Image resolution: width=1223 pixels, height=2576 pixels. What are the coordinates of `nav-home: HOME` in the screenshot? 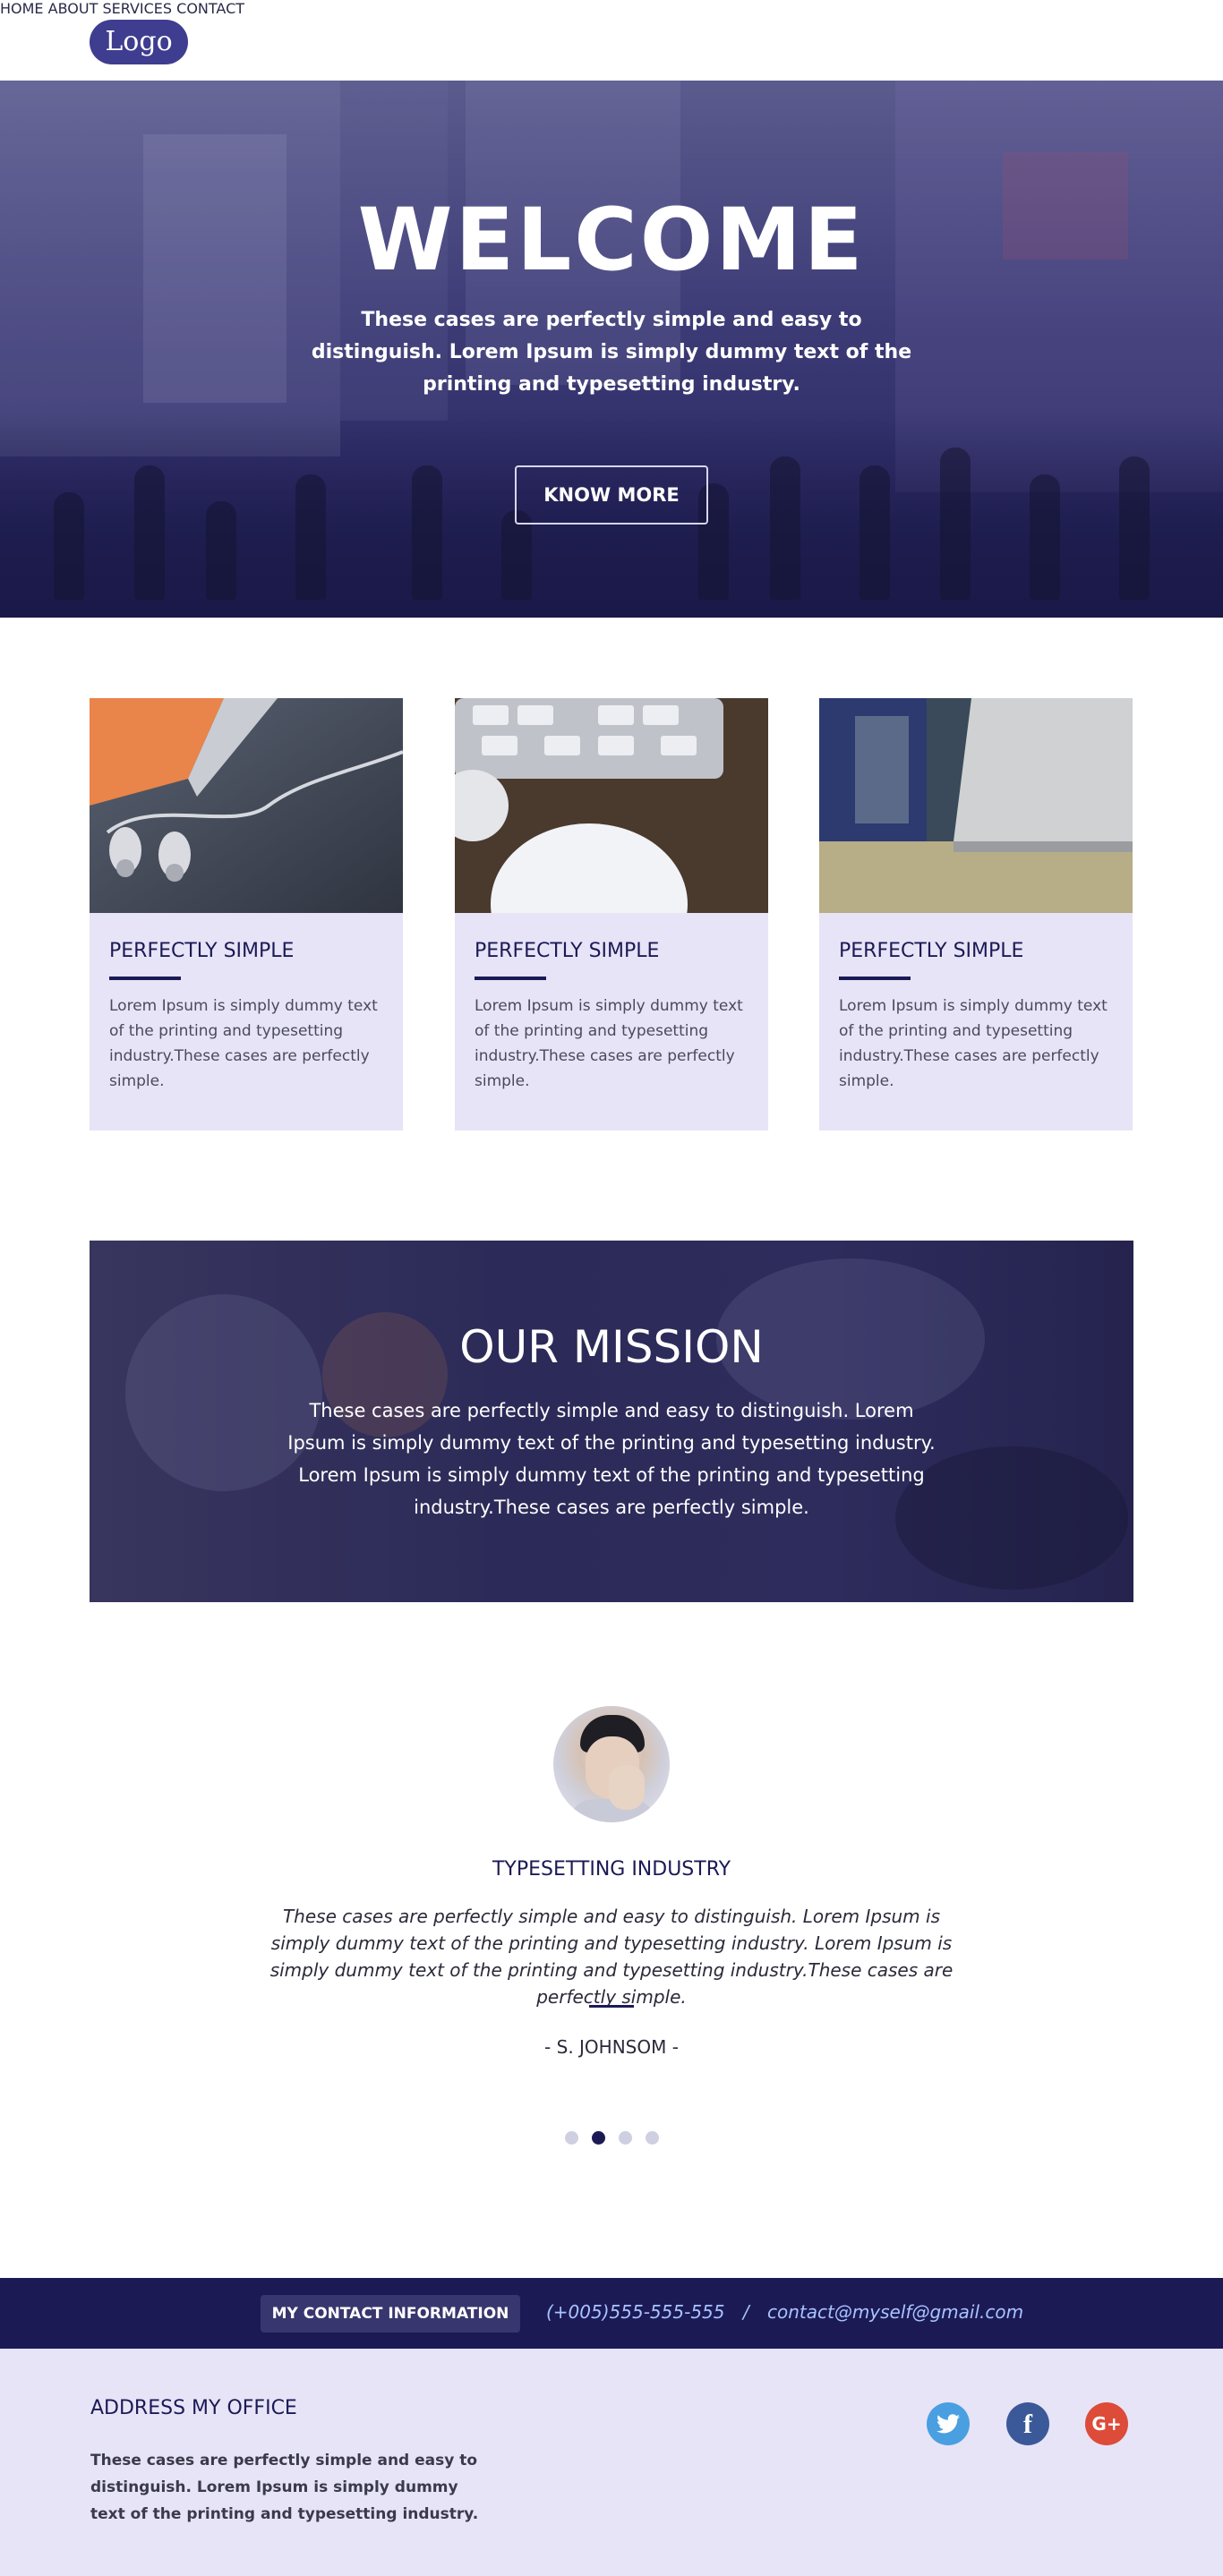 It's located at (22, 8).